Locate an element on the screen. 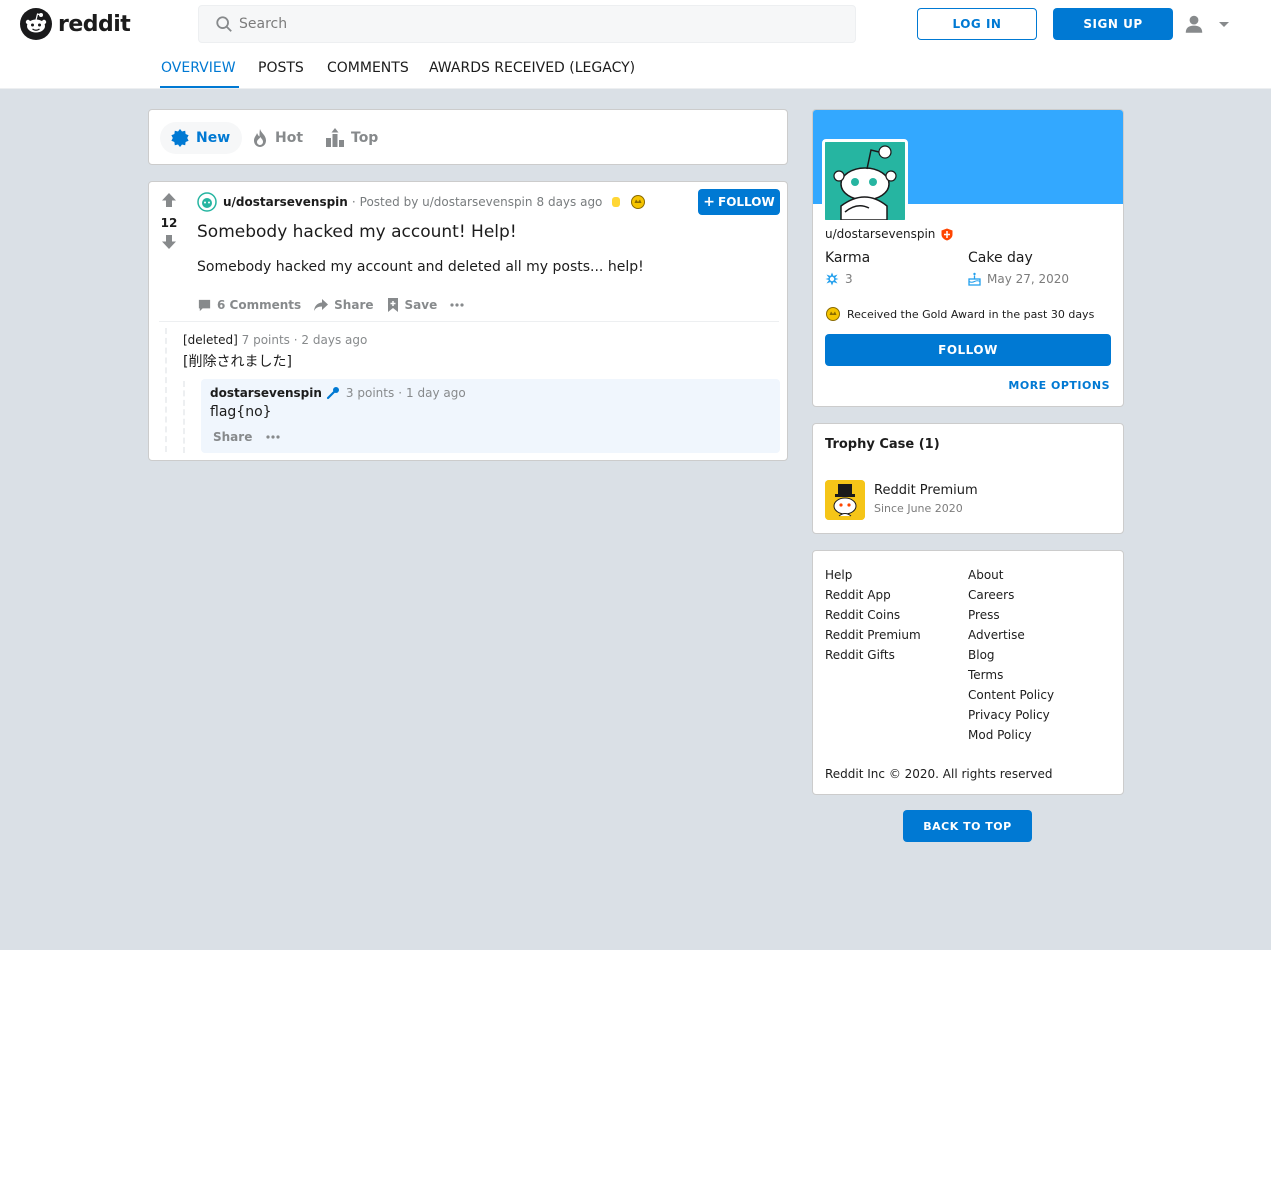 The height and width of the screenshot is (1201, 1271). follow-user-button: + FOLLOW is located at coordinates (739, 202).